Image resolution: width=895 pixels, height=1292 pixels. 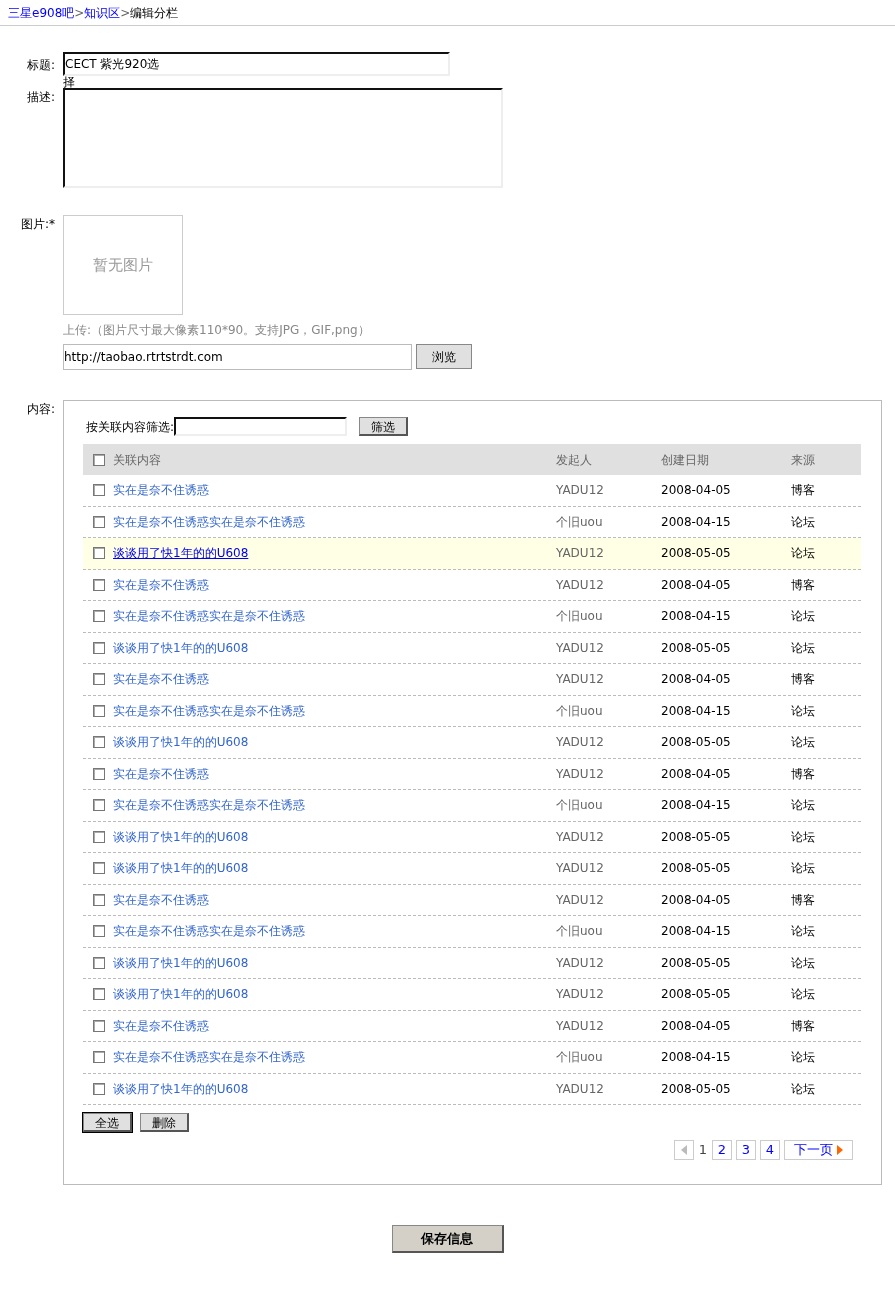 What do you see at coordinates (746, 1150) in the screenshot?
I see `page-link: 3` at bounding box center [746, 1150].